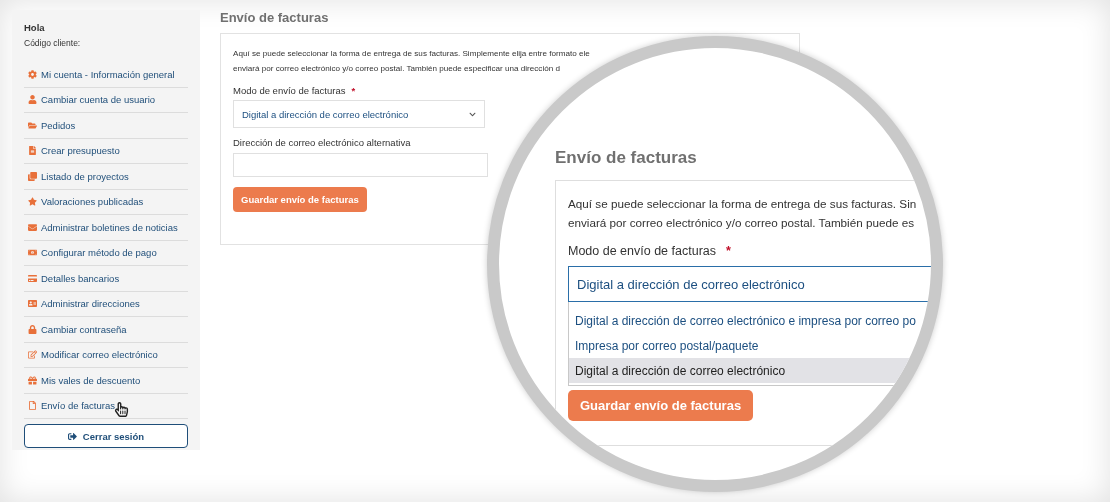 This screenshot has height=502, width=1110. What do you see at coordinates (32, 125) in the screenshot?
I see `folder-icon` at bounding box center [32, 125].